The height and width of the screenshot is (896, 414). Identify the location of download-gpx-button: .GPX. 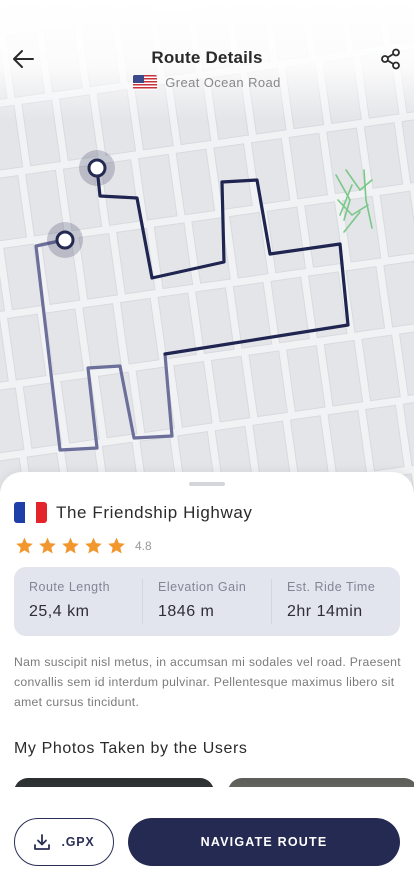
(64, 842).